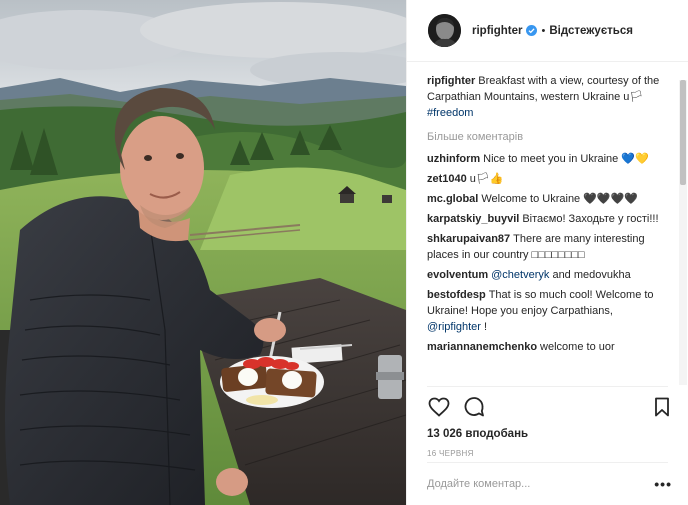 Image resolution: width=688 pixels, height=505 pixels. I want to click on comment-text-after: !, so click(484, 327).